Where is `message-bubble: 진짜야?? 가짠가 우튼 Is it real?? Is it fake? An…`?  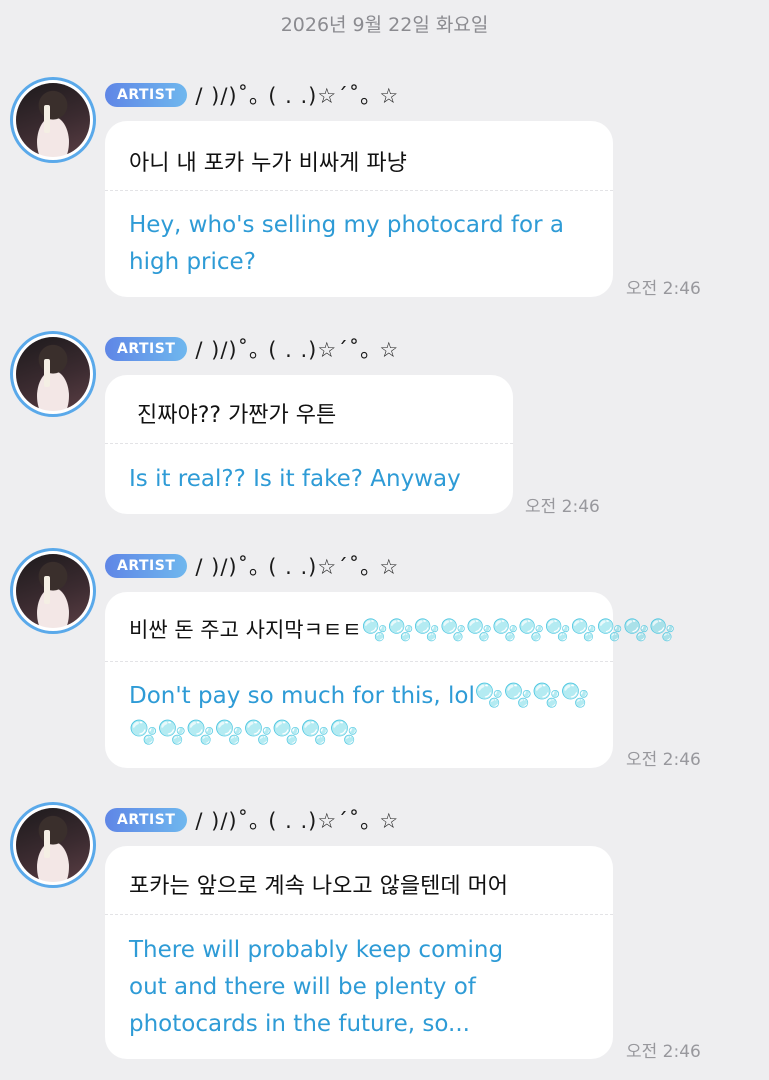
message-bubble: 진짜야?? 가짠가 우튼 Is it real?? Is it fake? An… is located at coordinates (309, 444).